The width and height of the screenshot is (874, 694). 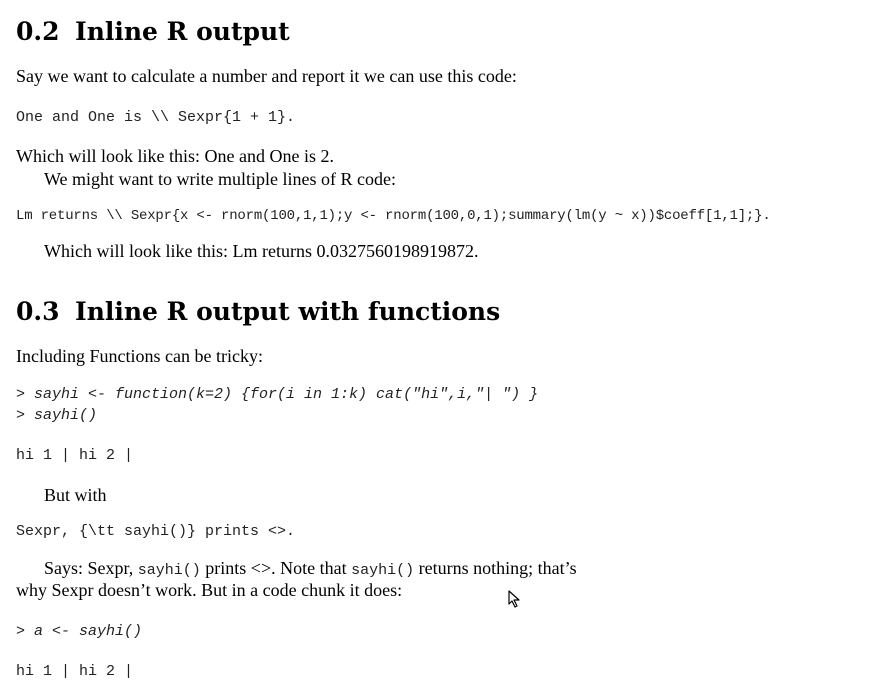 I want to click on section-title: Inline R output, so click(x=182, y=31).